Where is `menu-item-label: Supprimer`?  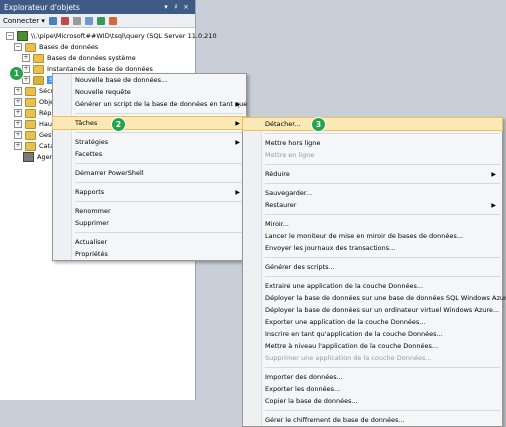
menu-item-label: Supprimer is located at coordinates (92, 223).